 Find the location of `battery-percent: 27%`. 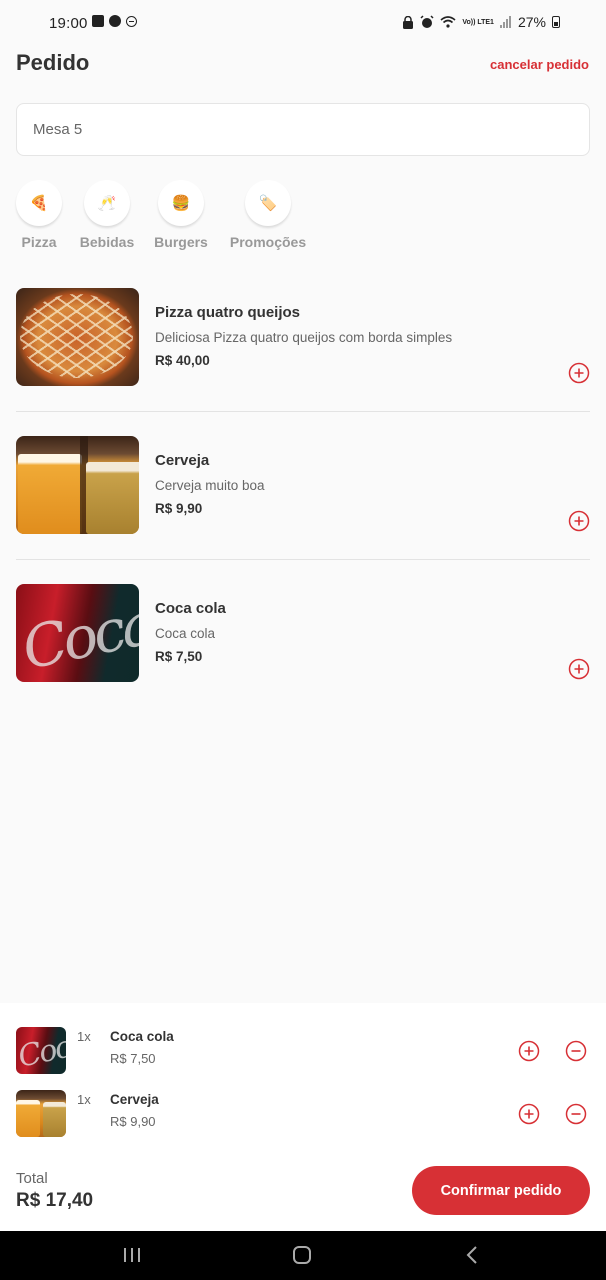

battery-percent: 27% is located at coordinates (531, 22).